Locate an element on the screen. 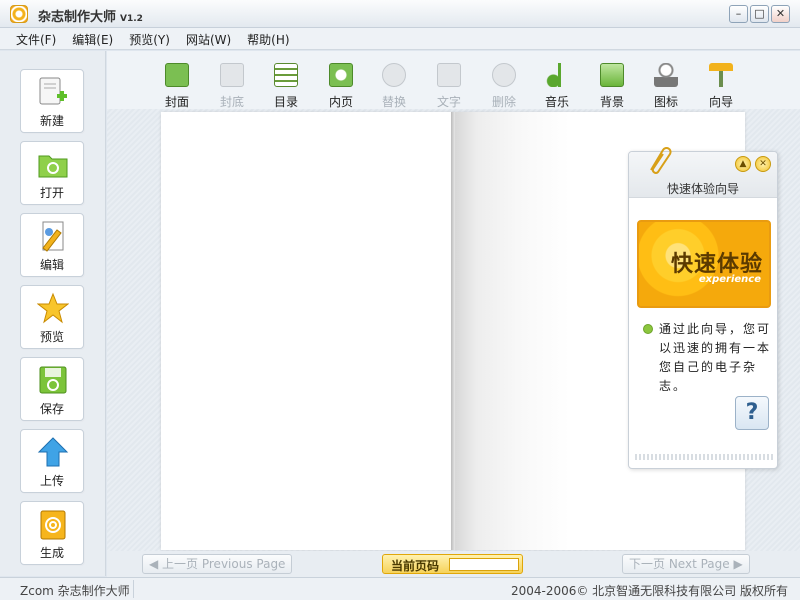 The width and height of the screenshot is (800, 600). background-icon is located at coordinates (612, 75).